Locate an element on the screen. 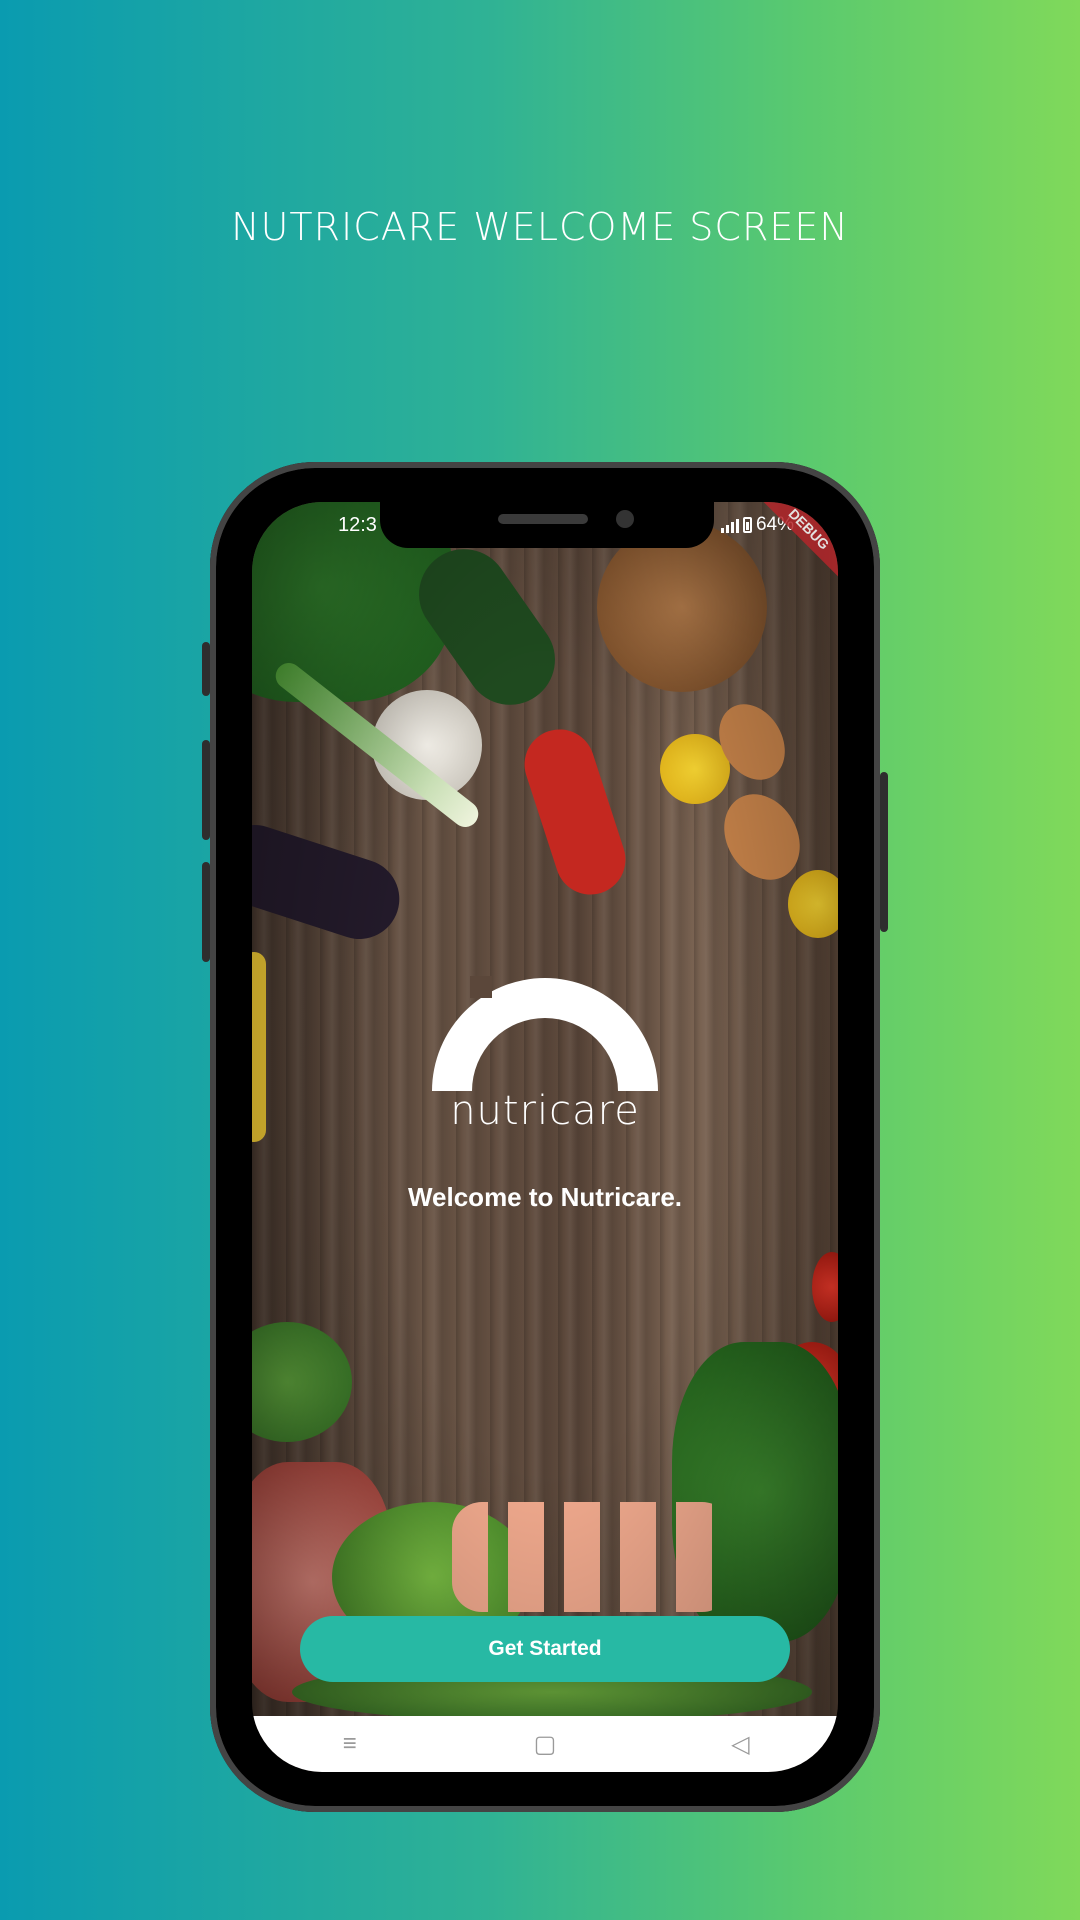  welcome-message: Welcome to Nutricare. is located at coordinates (545, 1197).